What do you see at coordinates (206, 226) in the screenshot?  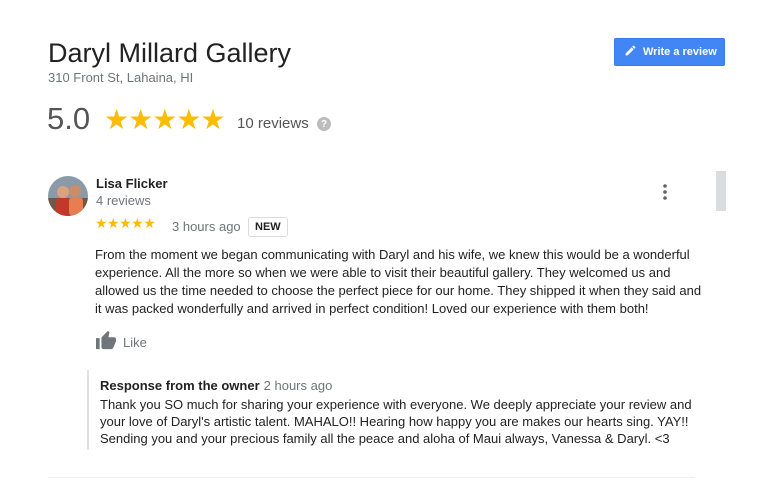 I see `review-time: 3 hours ago` at bounding box center [206, 226].